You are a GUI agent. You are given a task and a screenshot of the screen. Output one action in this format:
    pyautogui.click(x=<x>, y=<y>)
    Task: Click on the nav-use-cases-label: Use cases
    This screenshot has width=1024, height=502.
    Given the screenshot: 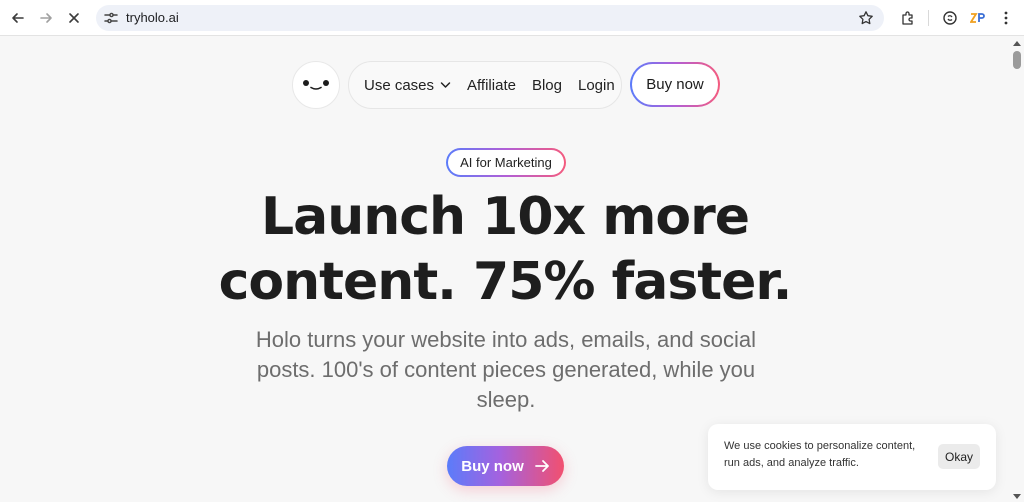 What is the action you would take?
    pyautogui.click(x=399, y=85)
    